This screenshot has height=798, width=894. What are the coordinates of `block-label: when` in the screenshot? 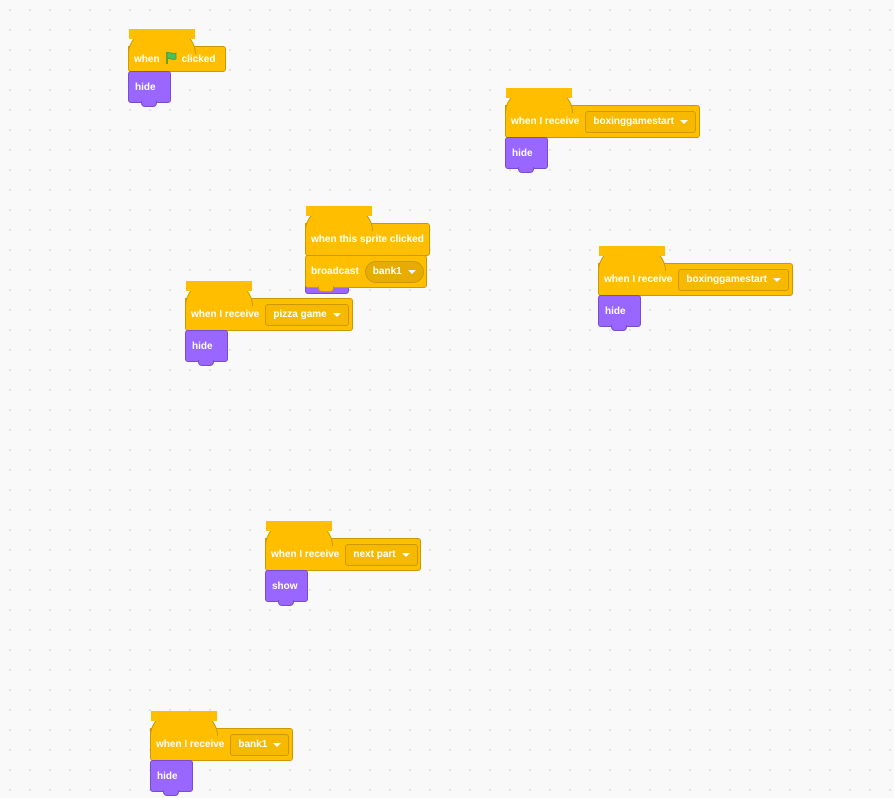 It's located at (147, 59).